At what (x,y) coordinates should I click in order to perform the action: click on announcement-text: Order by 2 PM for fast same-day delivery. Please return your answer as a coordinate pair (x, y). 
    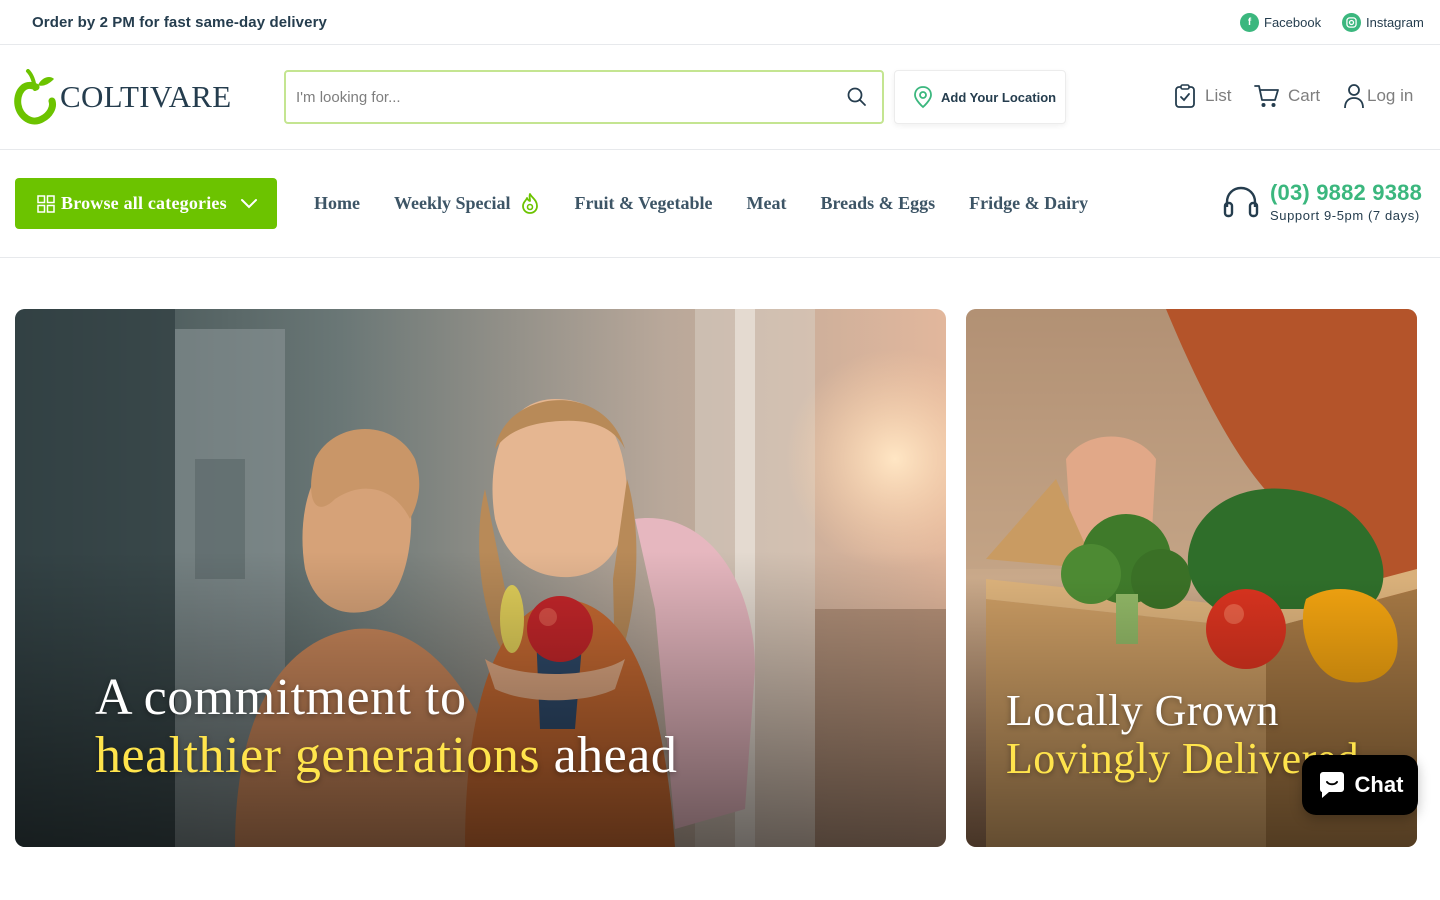
    Looking at the image, I should click on (179, 22).